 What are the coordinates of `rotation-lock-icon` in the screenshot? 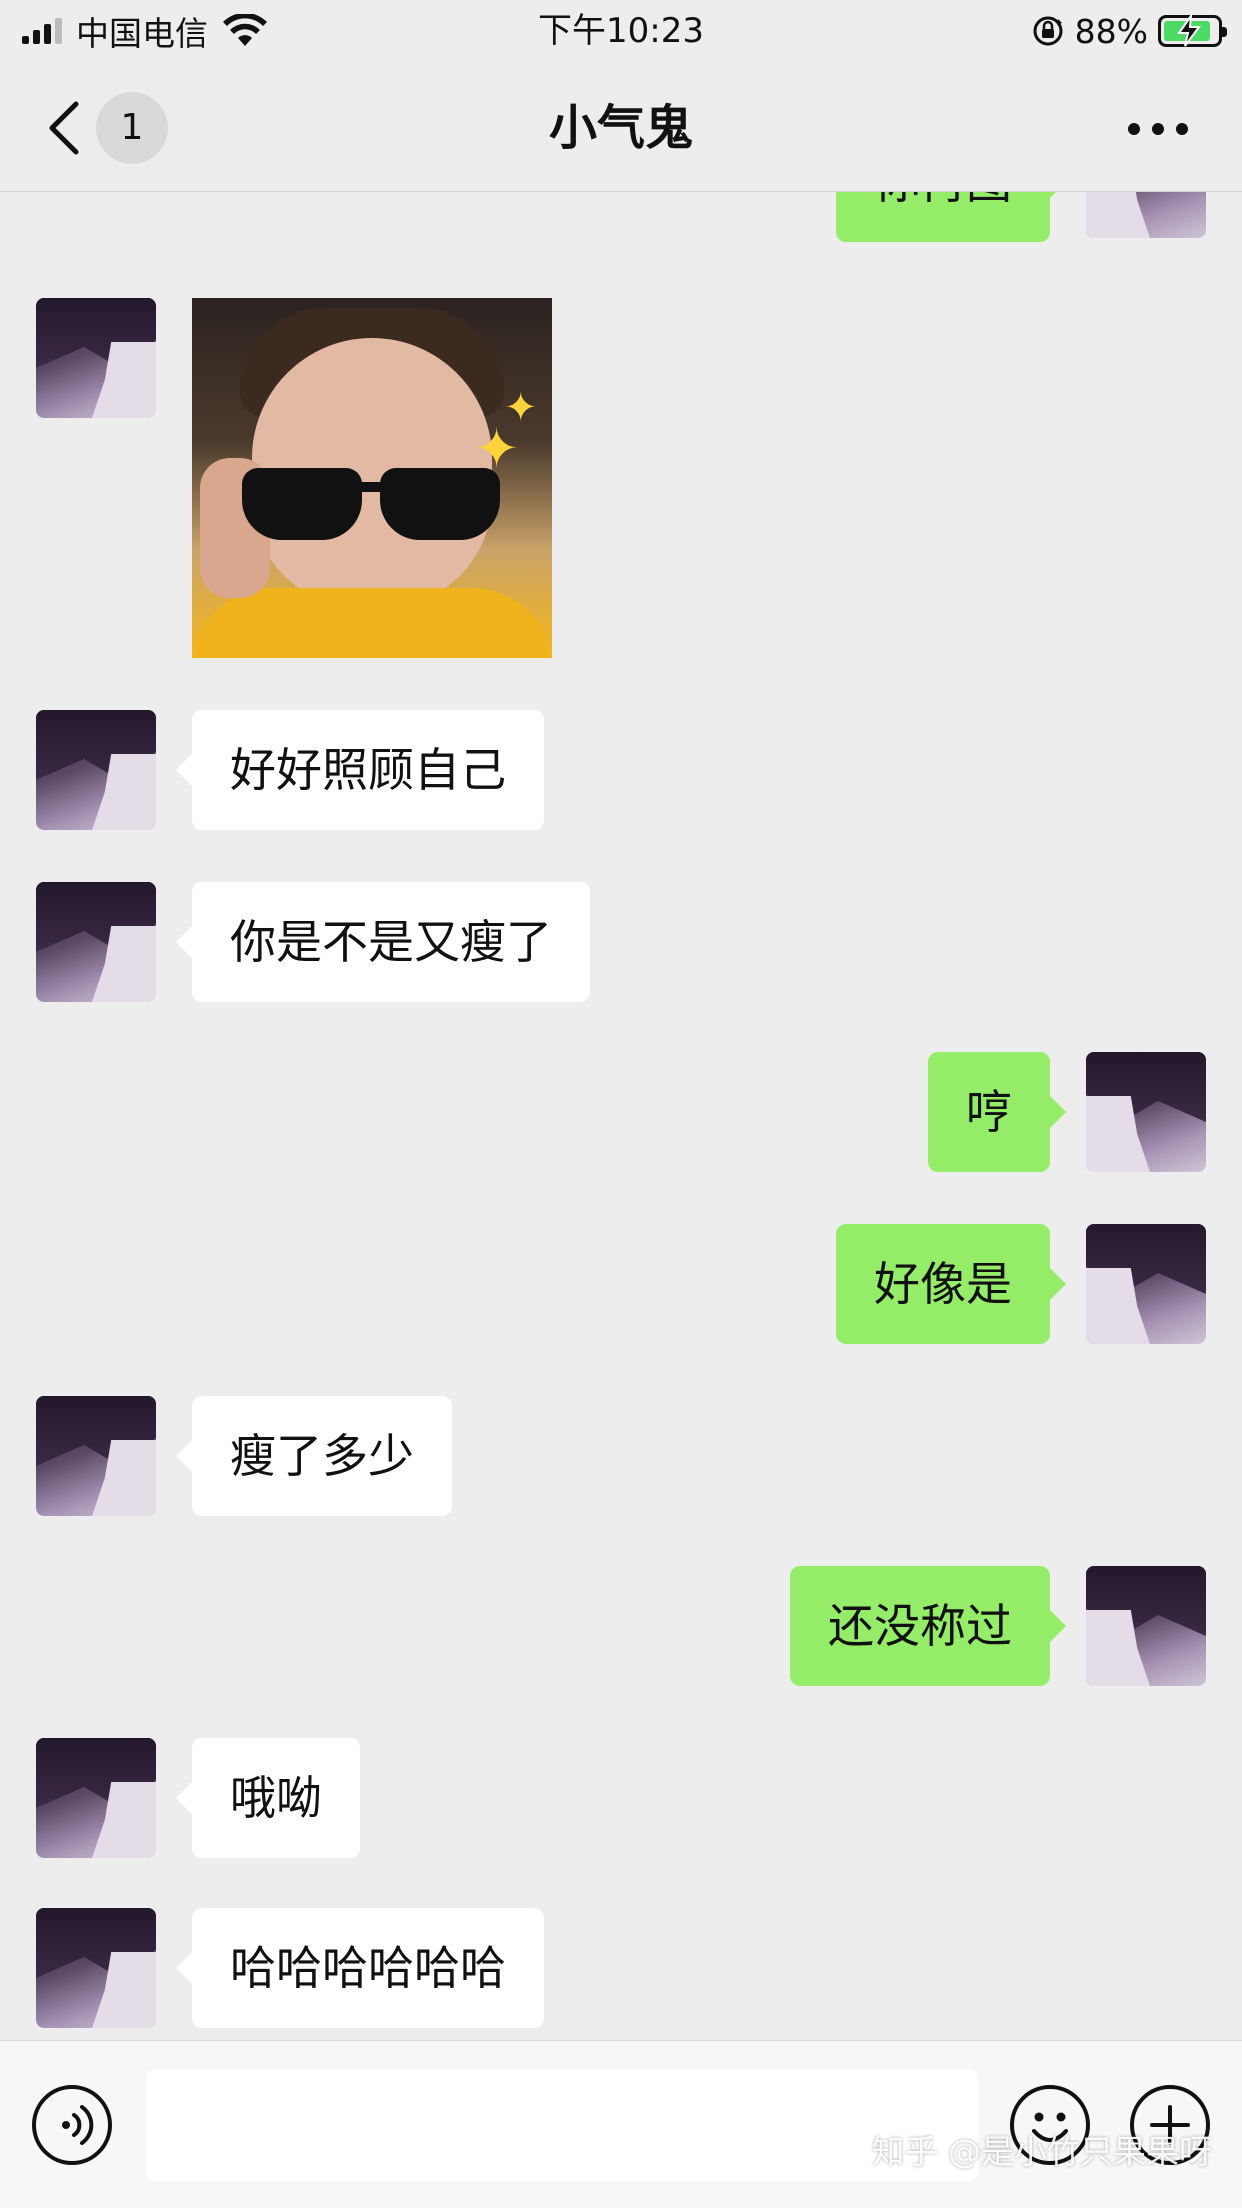 It's located at (1048, 31).